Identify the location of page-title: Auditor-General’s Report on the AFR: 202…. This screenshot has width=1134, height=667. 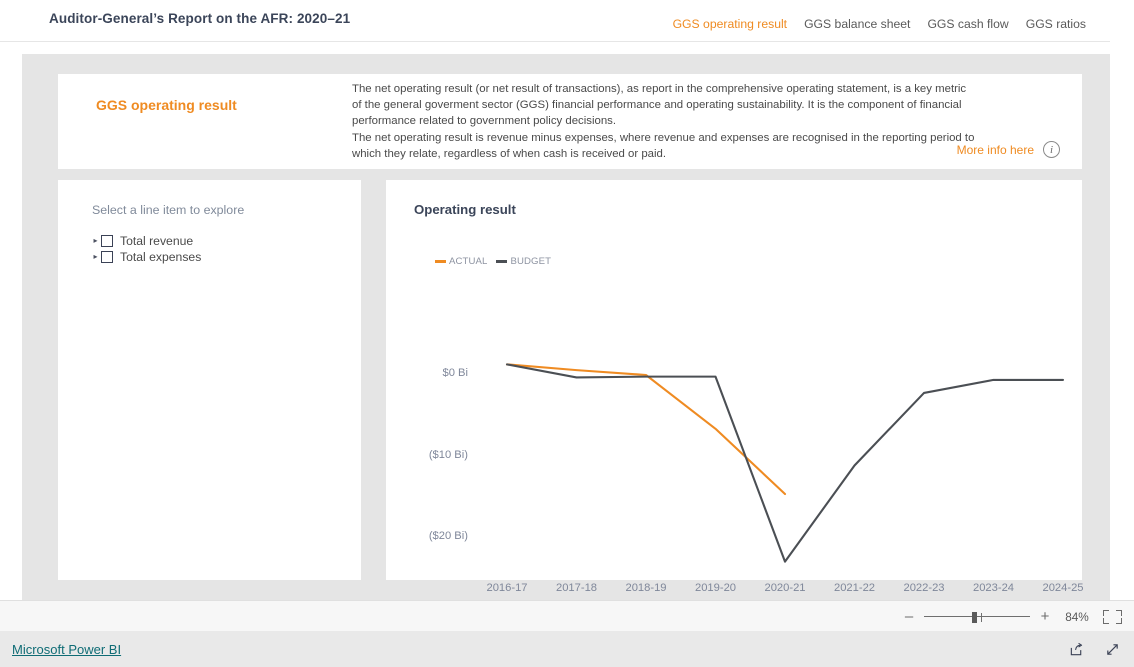
(200, 18).